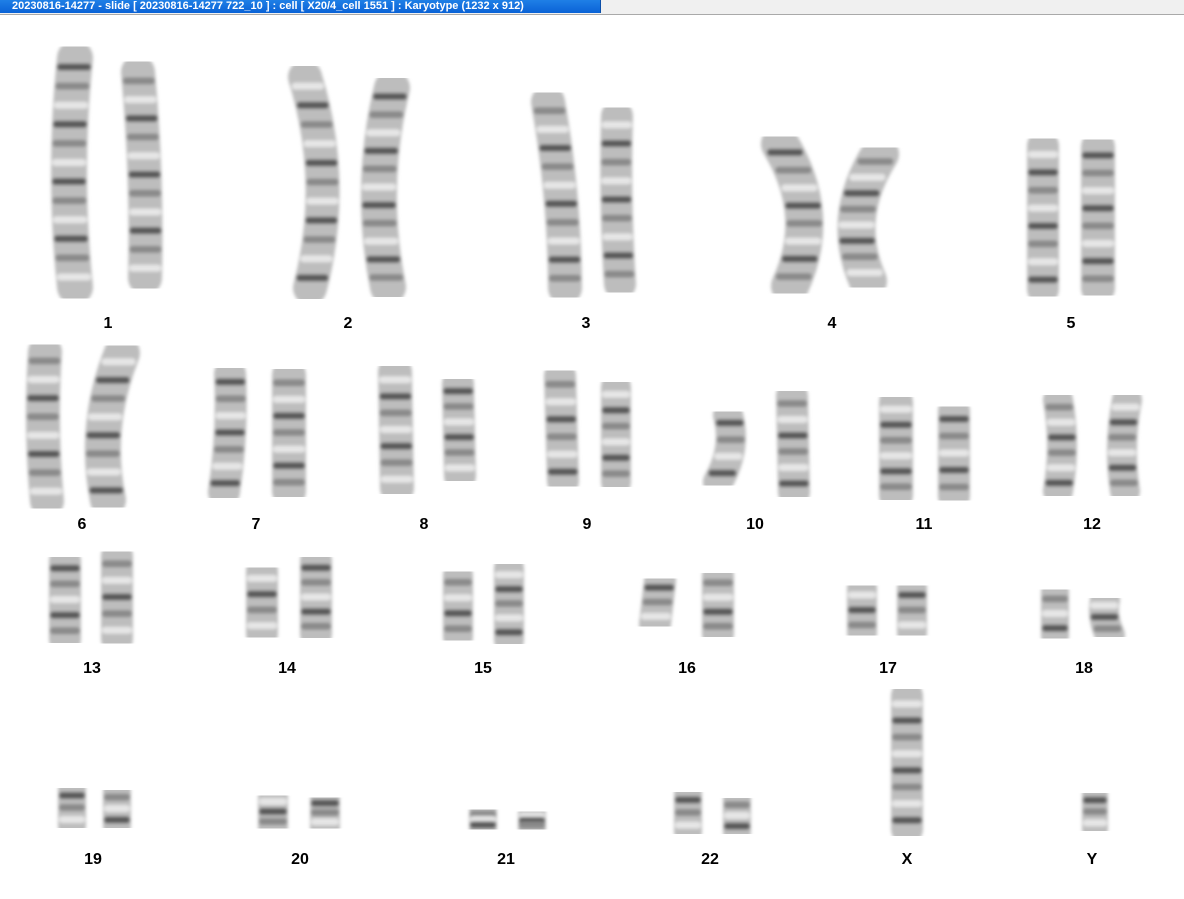  I want to click on chromosome-label-20: 20, so click(300, 859).